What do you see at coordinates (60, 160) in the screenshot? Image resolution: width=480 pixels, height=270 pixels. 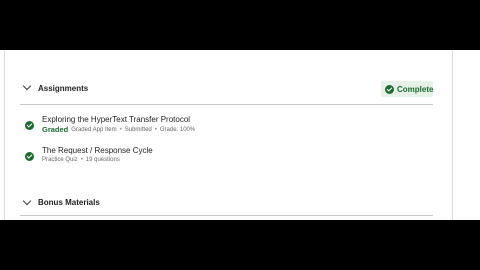 I see `item-type: Practice Quiz` at bounding box center [60, 160].